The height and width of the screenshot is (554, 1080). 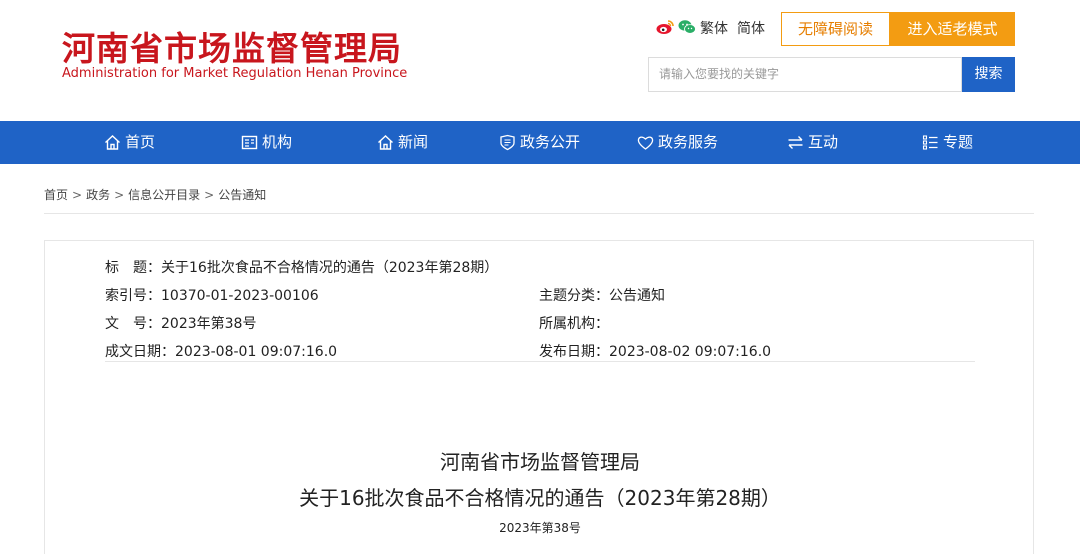 What do you see at coordinates (133, 324) in the screenshot?
I see `meta-docnum-label: 文 号：` at bounding box center [133, 324].